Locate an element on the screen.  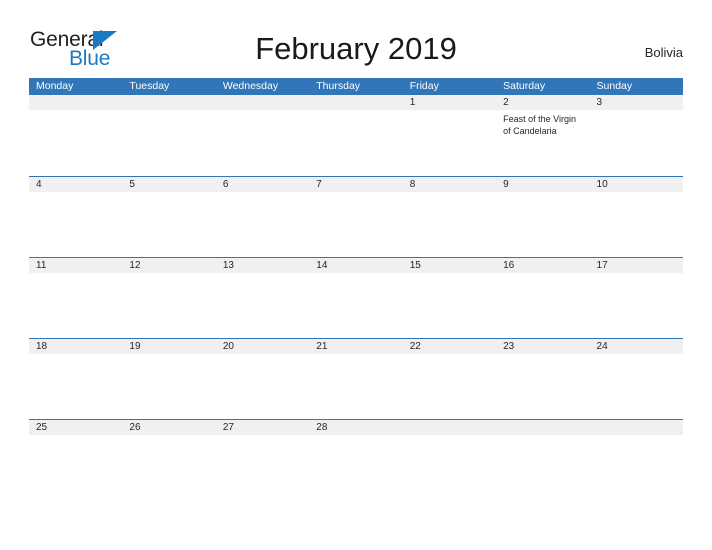
calendar-day-cell: 20 is located at coordinates (262, 379).